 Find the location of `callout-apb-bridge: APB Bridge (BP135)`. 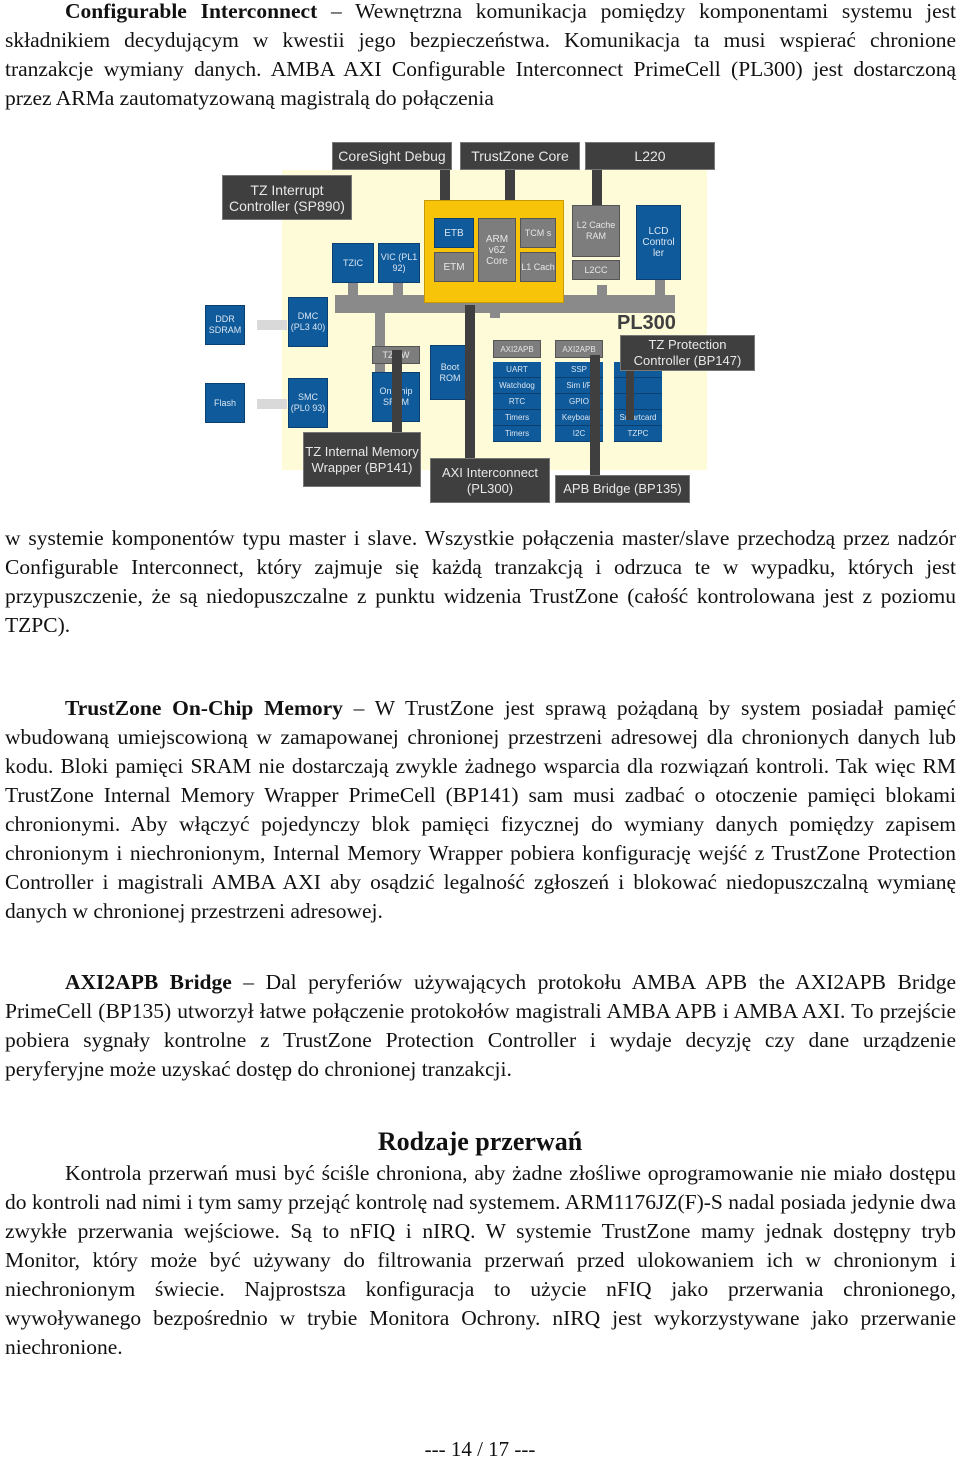

callout-apb-bridge: APB Bridge (BP135) is located at coordinates (622, 489).